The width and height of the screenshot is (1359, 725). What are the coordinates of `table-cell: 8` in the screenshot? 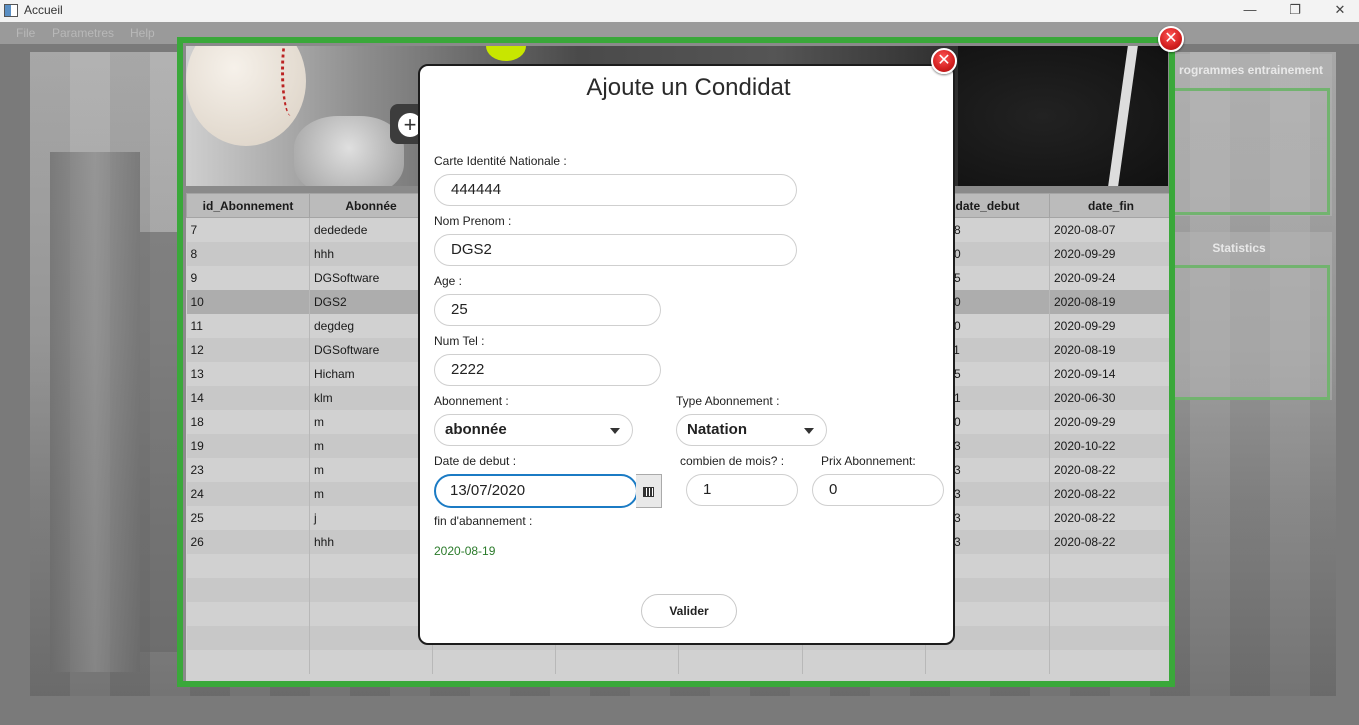 It's located at (248, 253).